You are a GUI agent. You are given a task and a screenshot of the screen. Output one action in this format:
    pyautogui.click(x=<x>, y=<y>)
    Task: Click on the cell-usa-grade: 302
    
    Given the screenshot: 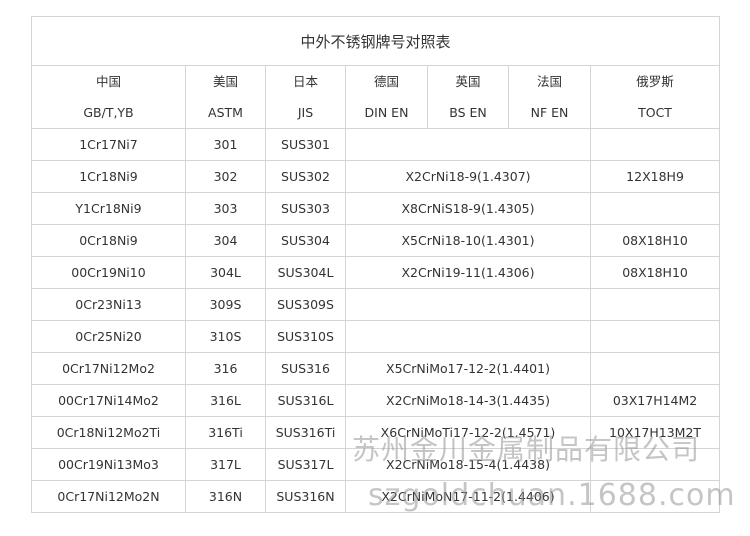 What is the action you would take?
    pyautogui.click(x=225, y=176)
    